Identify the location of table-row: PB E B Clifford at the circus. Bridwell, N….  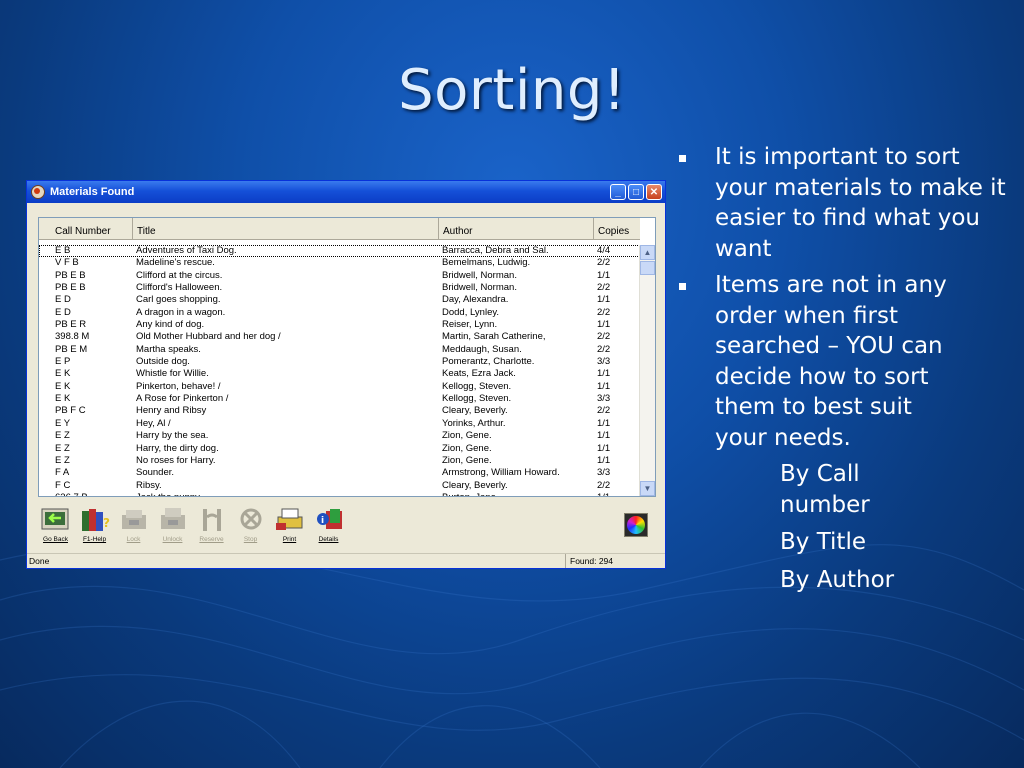
(339, 276).